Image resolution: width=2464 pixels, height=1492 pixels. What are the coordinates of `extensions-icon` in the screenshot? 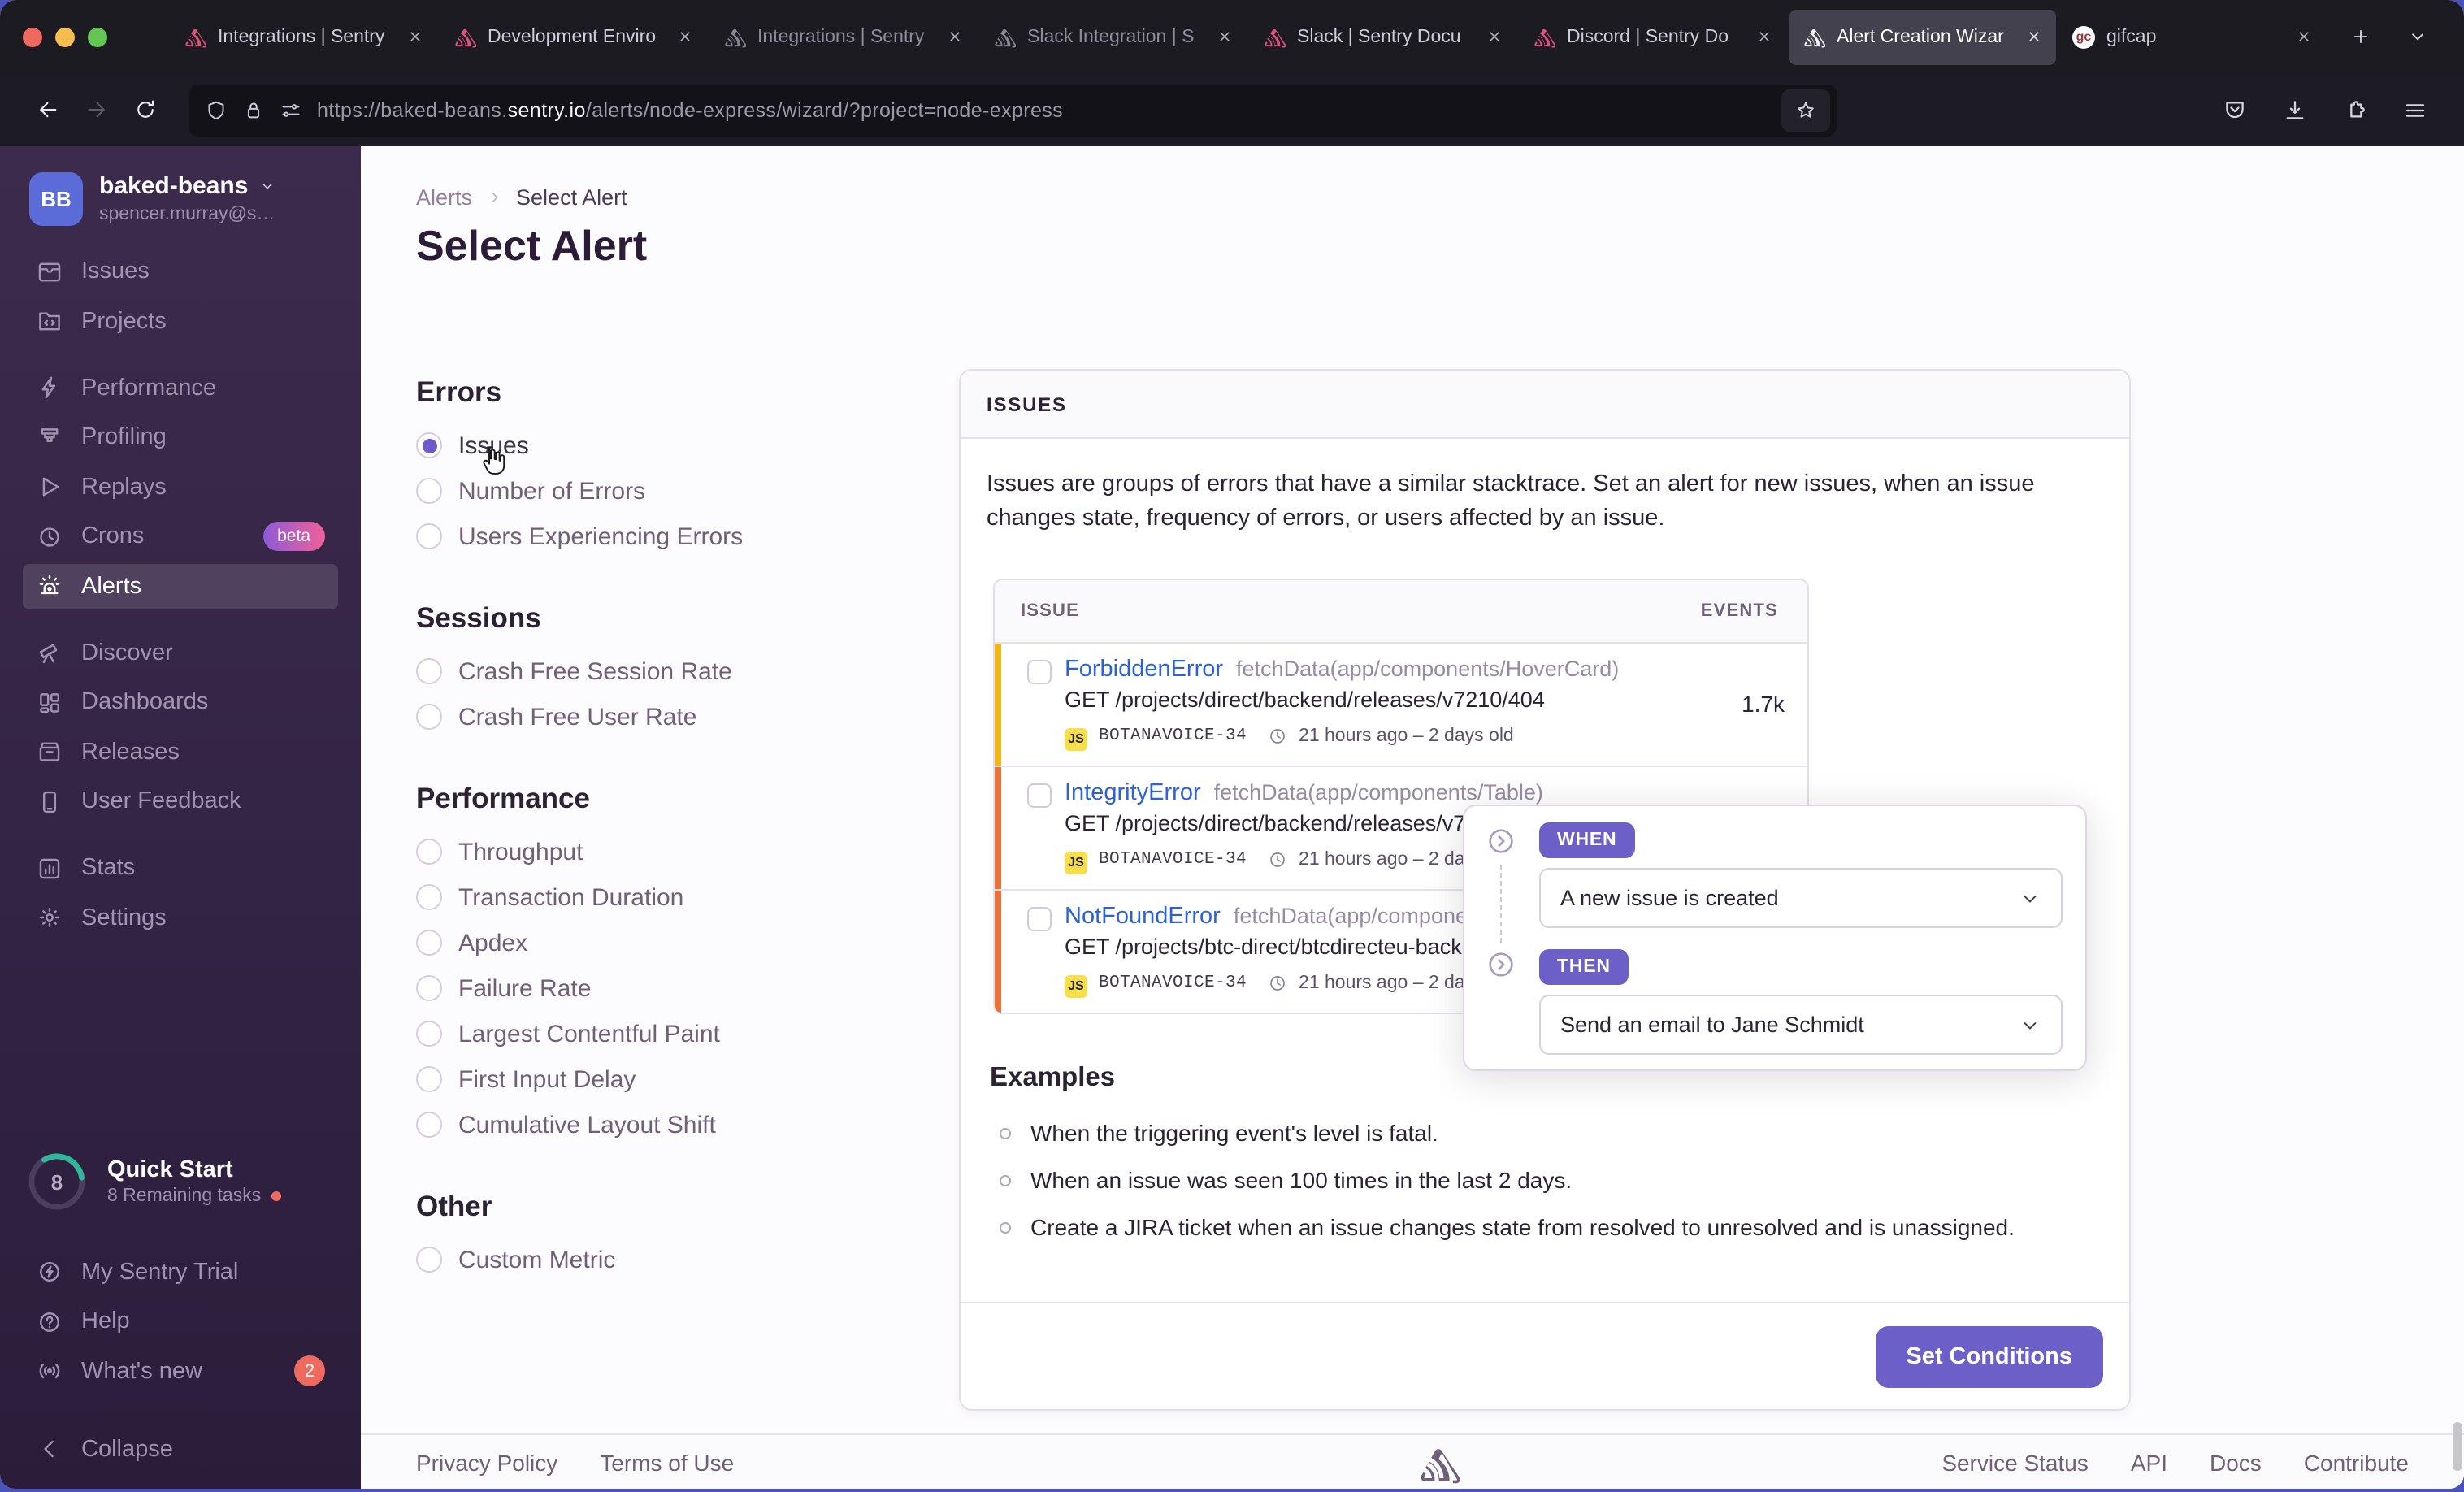 It's located at (2355, 110).